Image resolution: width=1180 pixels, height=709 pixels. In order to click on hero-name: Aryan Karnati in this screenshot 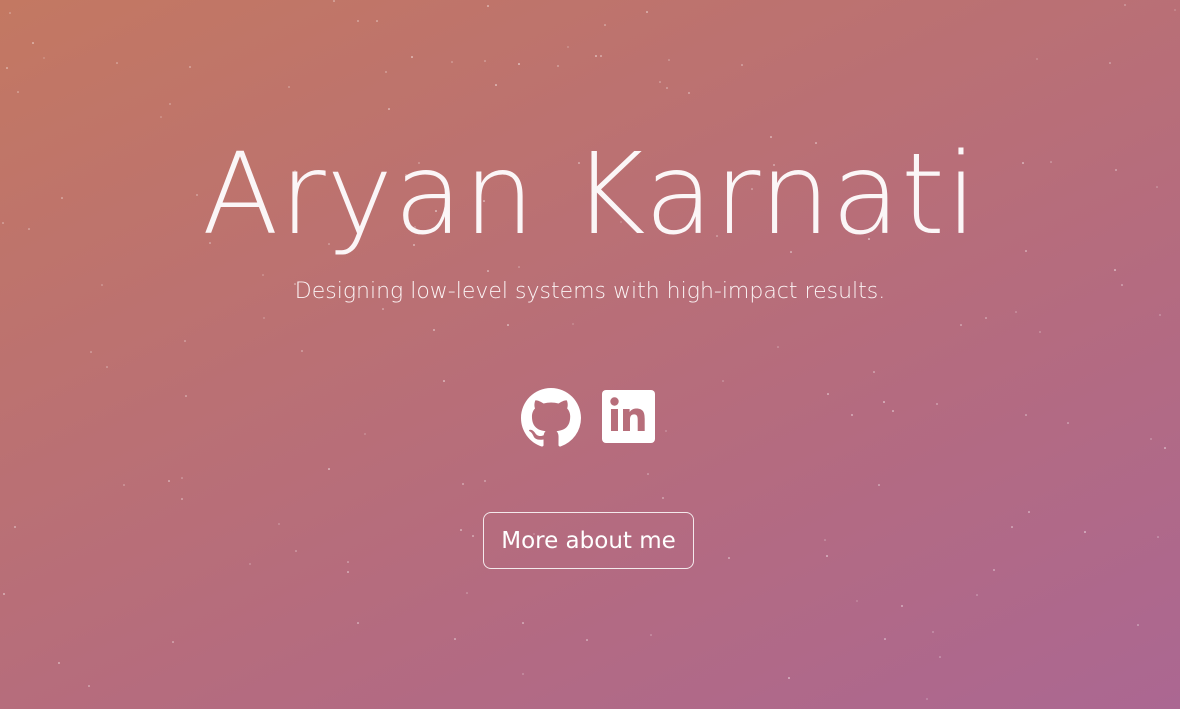, I will do `click(590, 195)`.